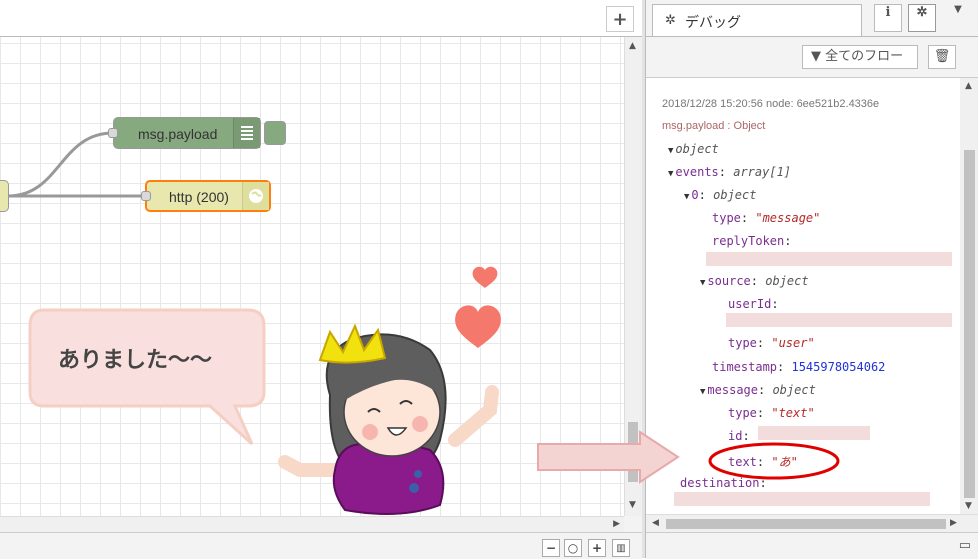  I want to click on tree-type: type: "message", so click(766, 218).